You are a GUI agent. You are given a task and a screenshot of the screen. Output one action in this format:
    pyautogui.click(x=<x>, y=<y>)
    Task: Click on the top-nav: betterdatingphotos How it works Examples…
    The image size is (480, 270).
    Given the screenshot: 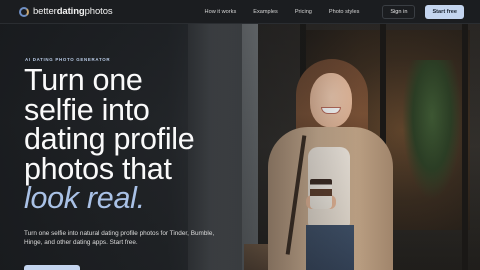 What is the action you would take?
    pyautogui.click(x=240, y=12)
    